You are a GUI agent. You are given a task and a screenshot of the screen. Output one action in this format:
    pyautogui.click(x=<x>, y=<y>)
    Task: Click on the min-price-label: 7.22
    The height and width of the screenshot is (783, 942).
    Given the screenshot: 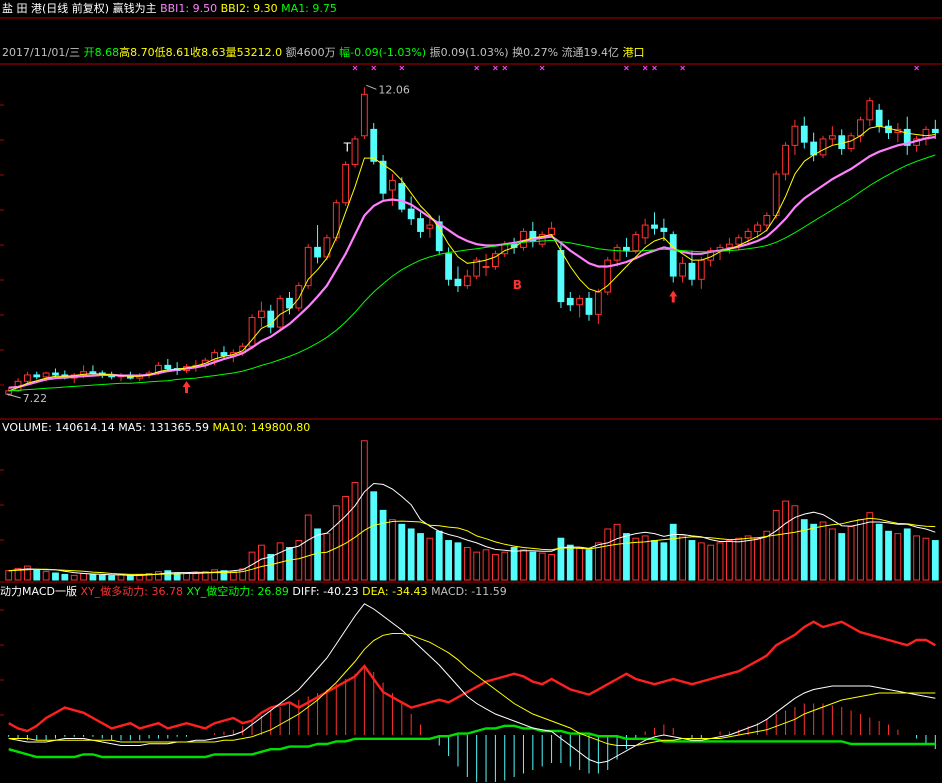 What is the action you would take?
    pyautogui.click(x=35, y=398)
    